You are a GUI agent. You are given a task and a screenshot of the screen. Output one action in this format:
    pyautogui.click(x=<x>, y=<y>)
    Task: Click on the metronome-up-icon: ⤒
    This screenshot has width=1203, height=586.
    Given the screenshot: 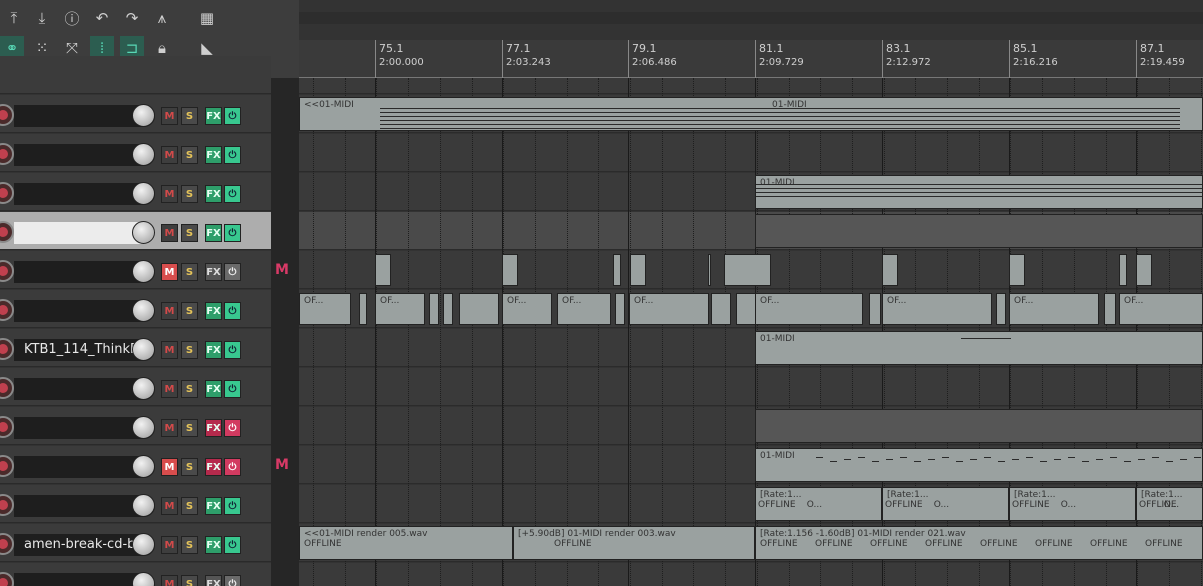 What is the action you would take?
    pyautogui.click(x=14, y=18)
    